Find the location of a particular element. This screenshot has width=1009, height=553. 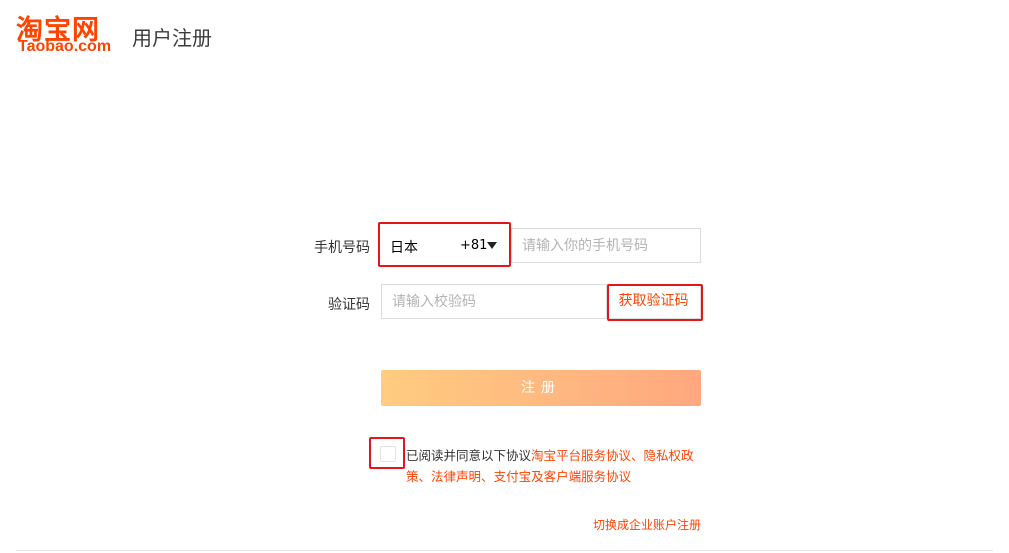

logo-english-text: Taobao.com is located at coordinates (65, 46).